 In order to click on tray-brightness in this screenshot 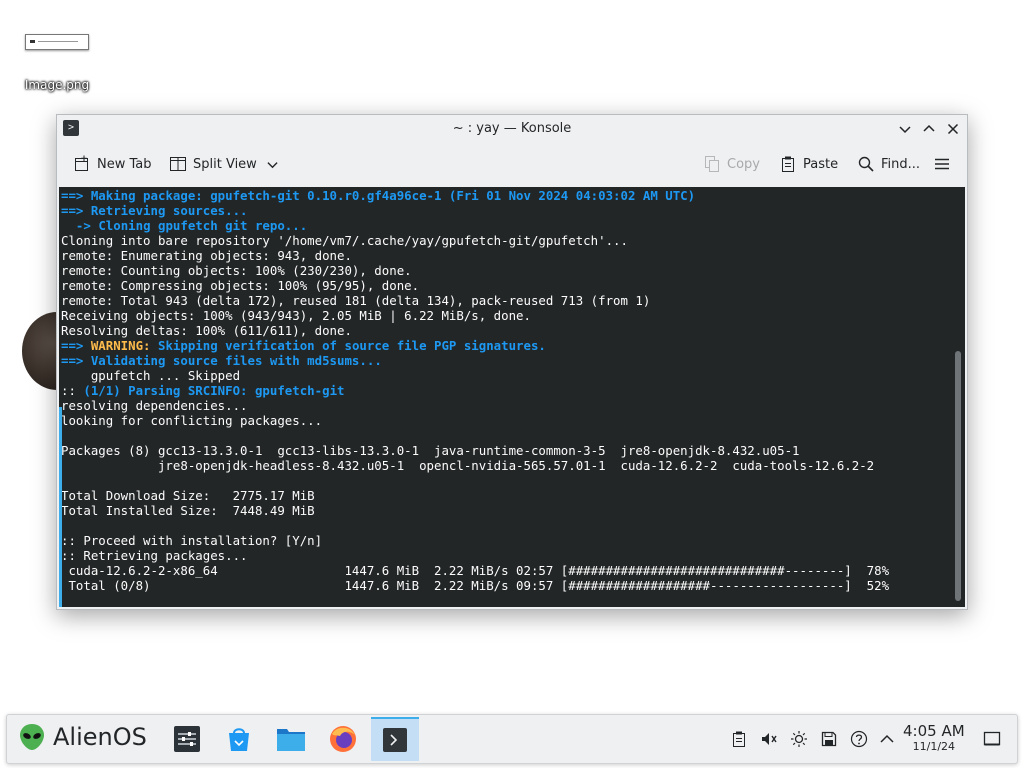, I will do `click(799, 739)`.